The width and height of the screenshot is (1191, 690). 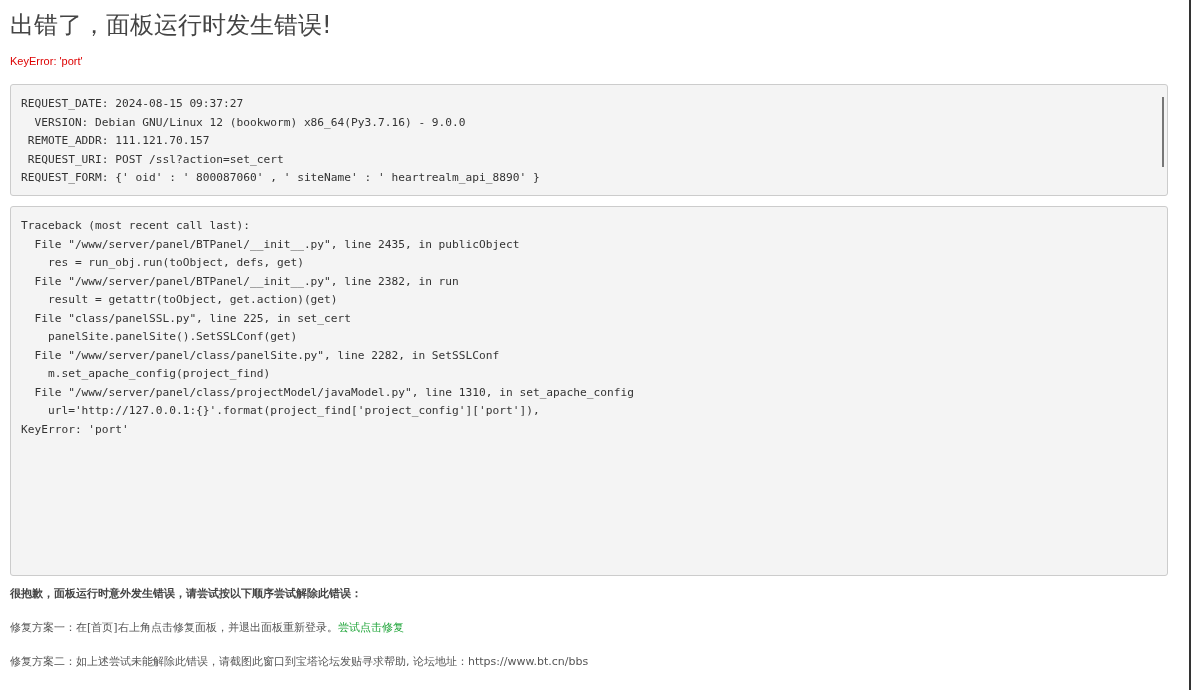 I want to click on code-line: VERSION: Debian GNU/Linux 12 (bookworm) x86_64(Py3.7.16) - 9.0.0, so click(x=250, y=122).